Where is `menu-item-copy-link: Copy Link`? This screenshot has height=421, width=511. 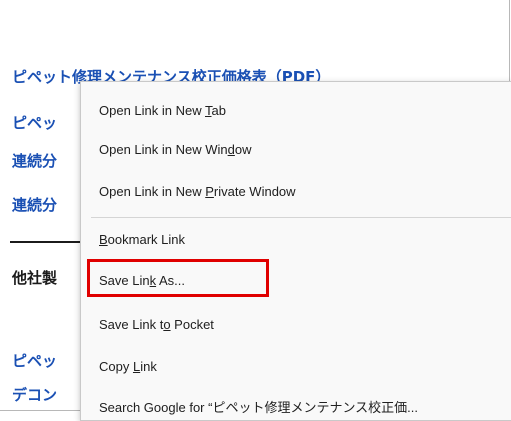 menu-item-copy-link: Copy Link is located at coordinates (128, 367).